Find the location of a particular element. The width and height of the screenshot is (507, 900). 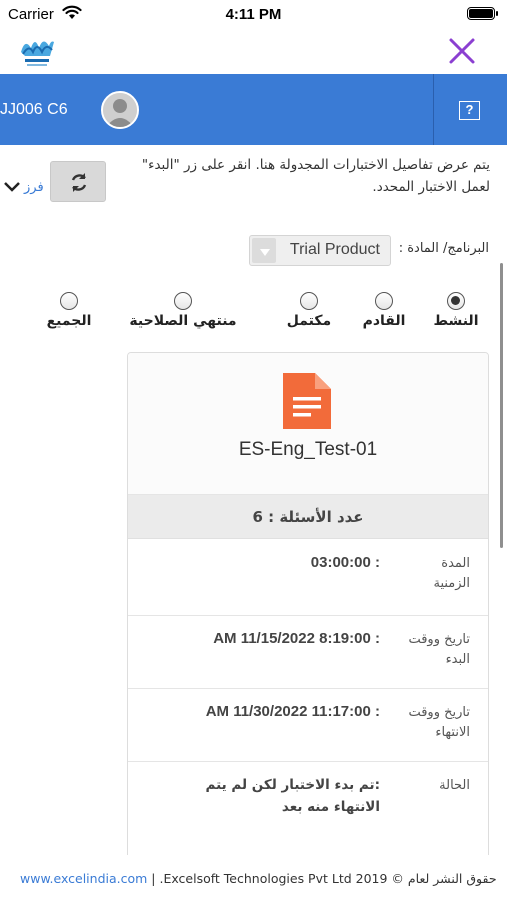

radio-label: منتهي الصلاحية is located at coordinates (183, 321).